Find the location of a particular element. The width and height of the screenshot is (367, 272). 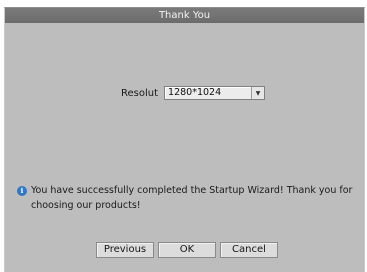

resolution-select: 1280*1024 ▼ is located at coordinates (215, 93).